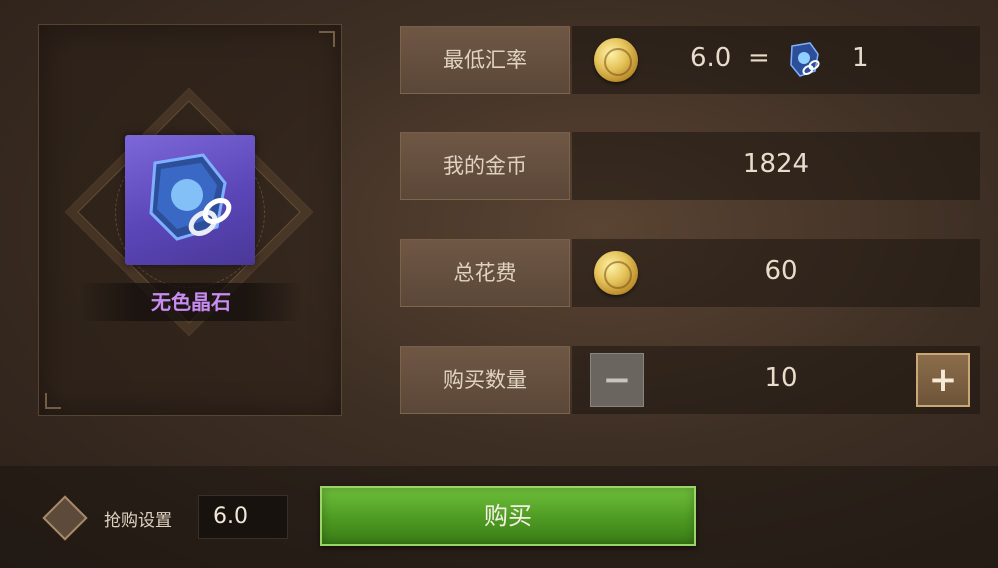  Describe the element at coordinates (485, 166) in the screenshot. I see `my-gold-label: 我的金币` at that location.